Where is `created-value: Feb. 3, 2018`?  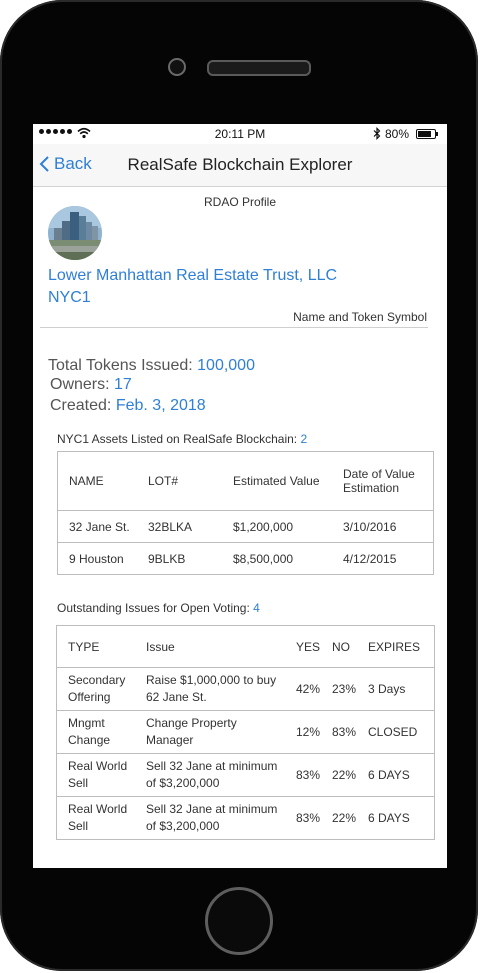 created-value: Feb. 3, 2018 is located at coordinates (160, 405).